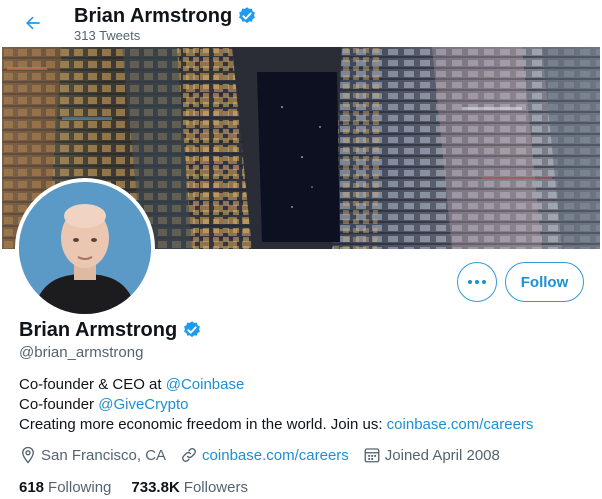 The image size is (602, 499). I want to click on bio-link-careers: coinbase.com/careers, so click(460, 424).